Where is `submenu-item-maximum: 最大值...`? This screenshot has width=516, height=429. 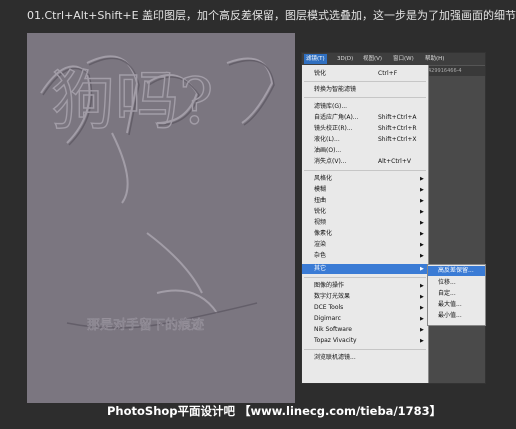 submenu-item-maximum: 最大值... is located at coordinates (456, 305).